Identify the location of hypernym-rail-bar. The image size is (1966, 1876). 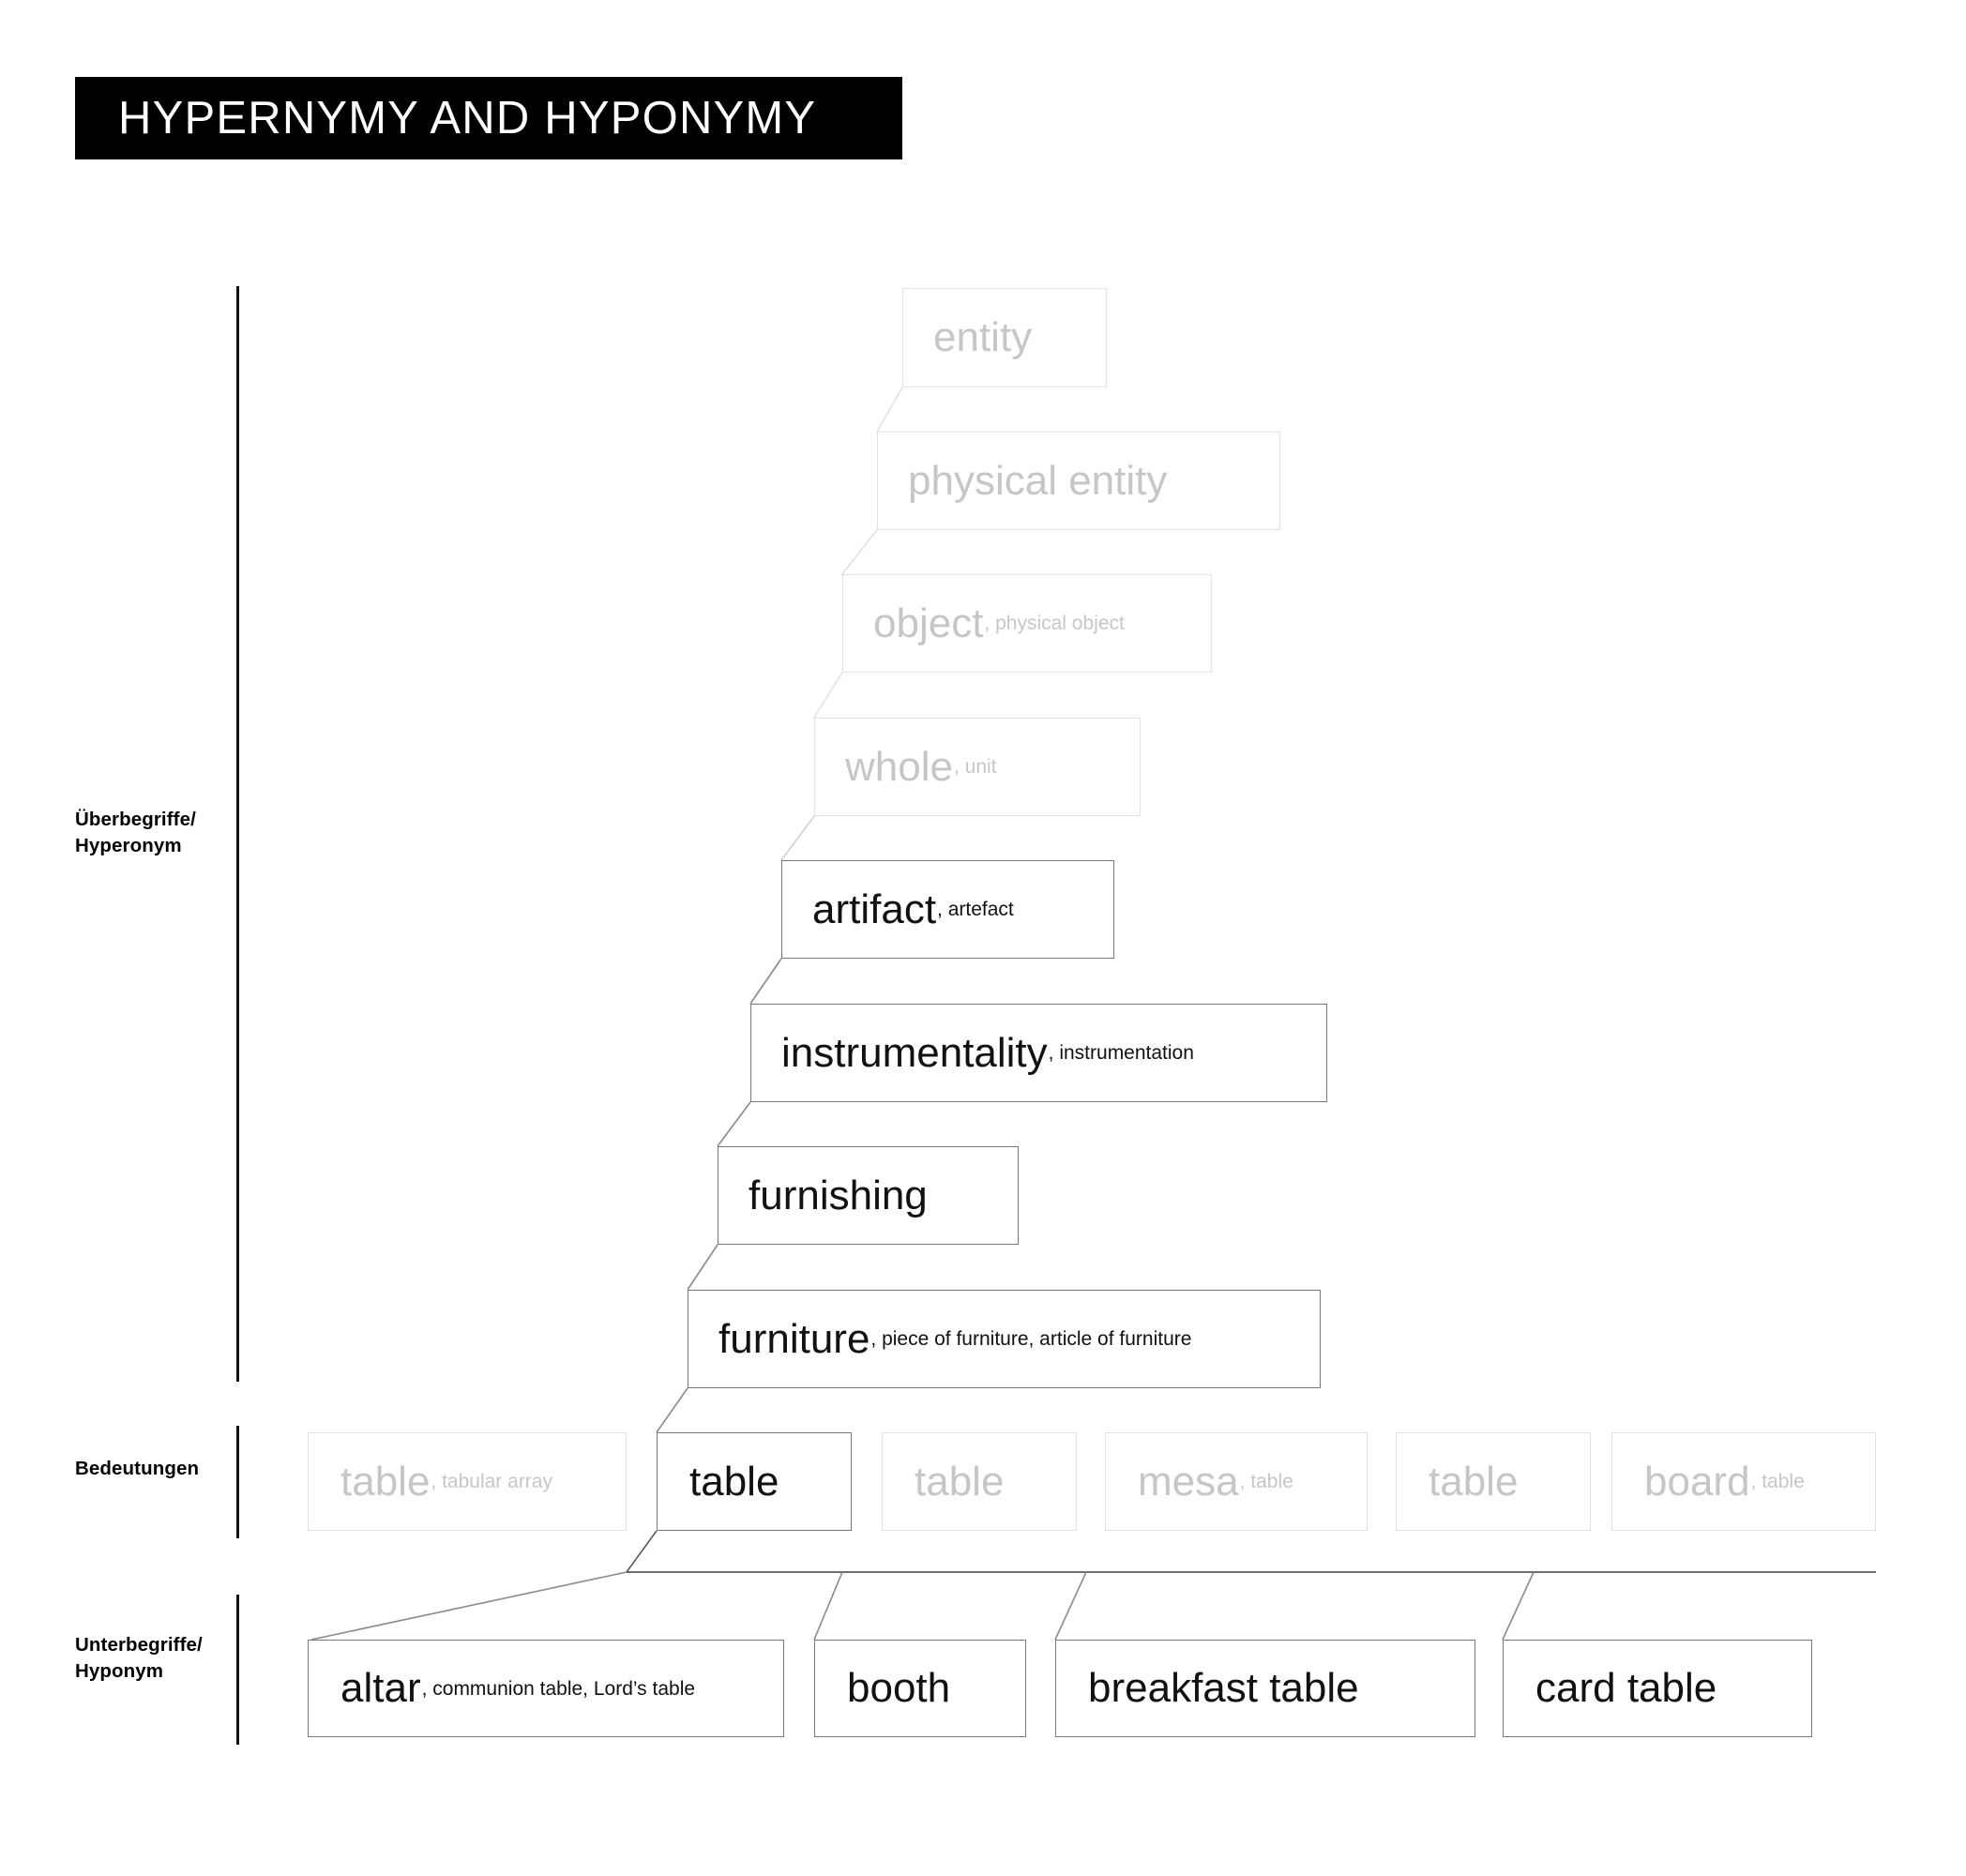
(237, 834).